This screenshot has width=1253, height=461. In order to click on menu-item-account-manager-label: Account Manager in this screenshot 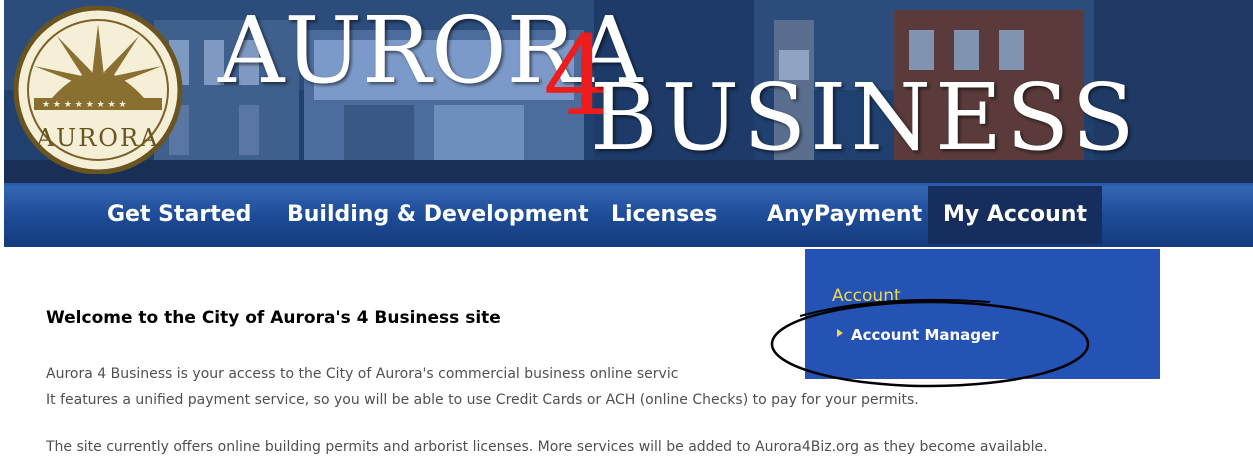, I will do `click(925, 335)`.